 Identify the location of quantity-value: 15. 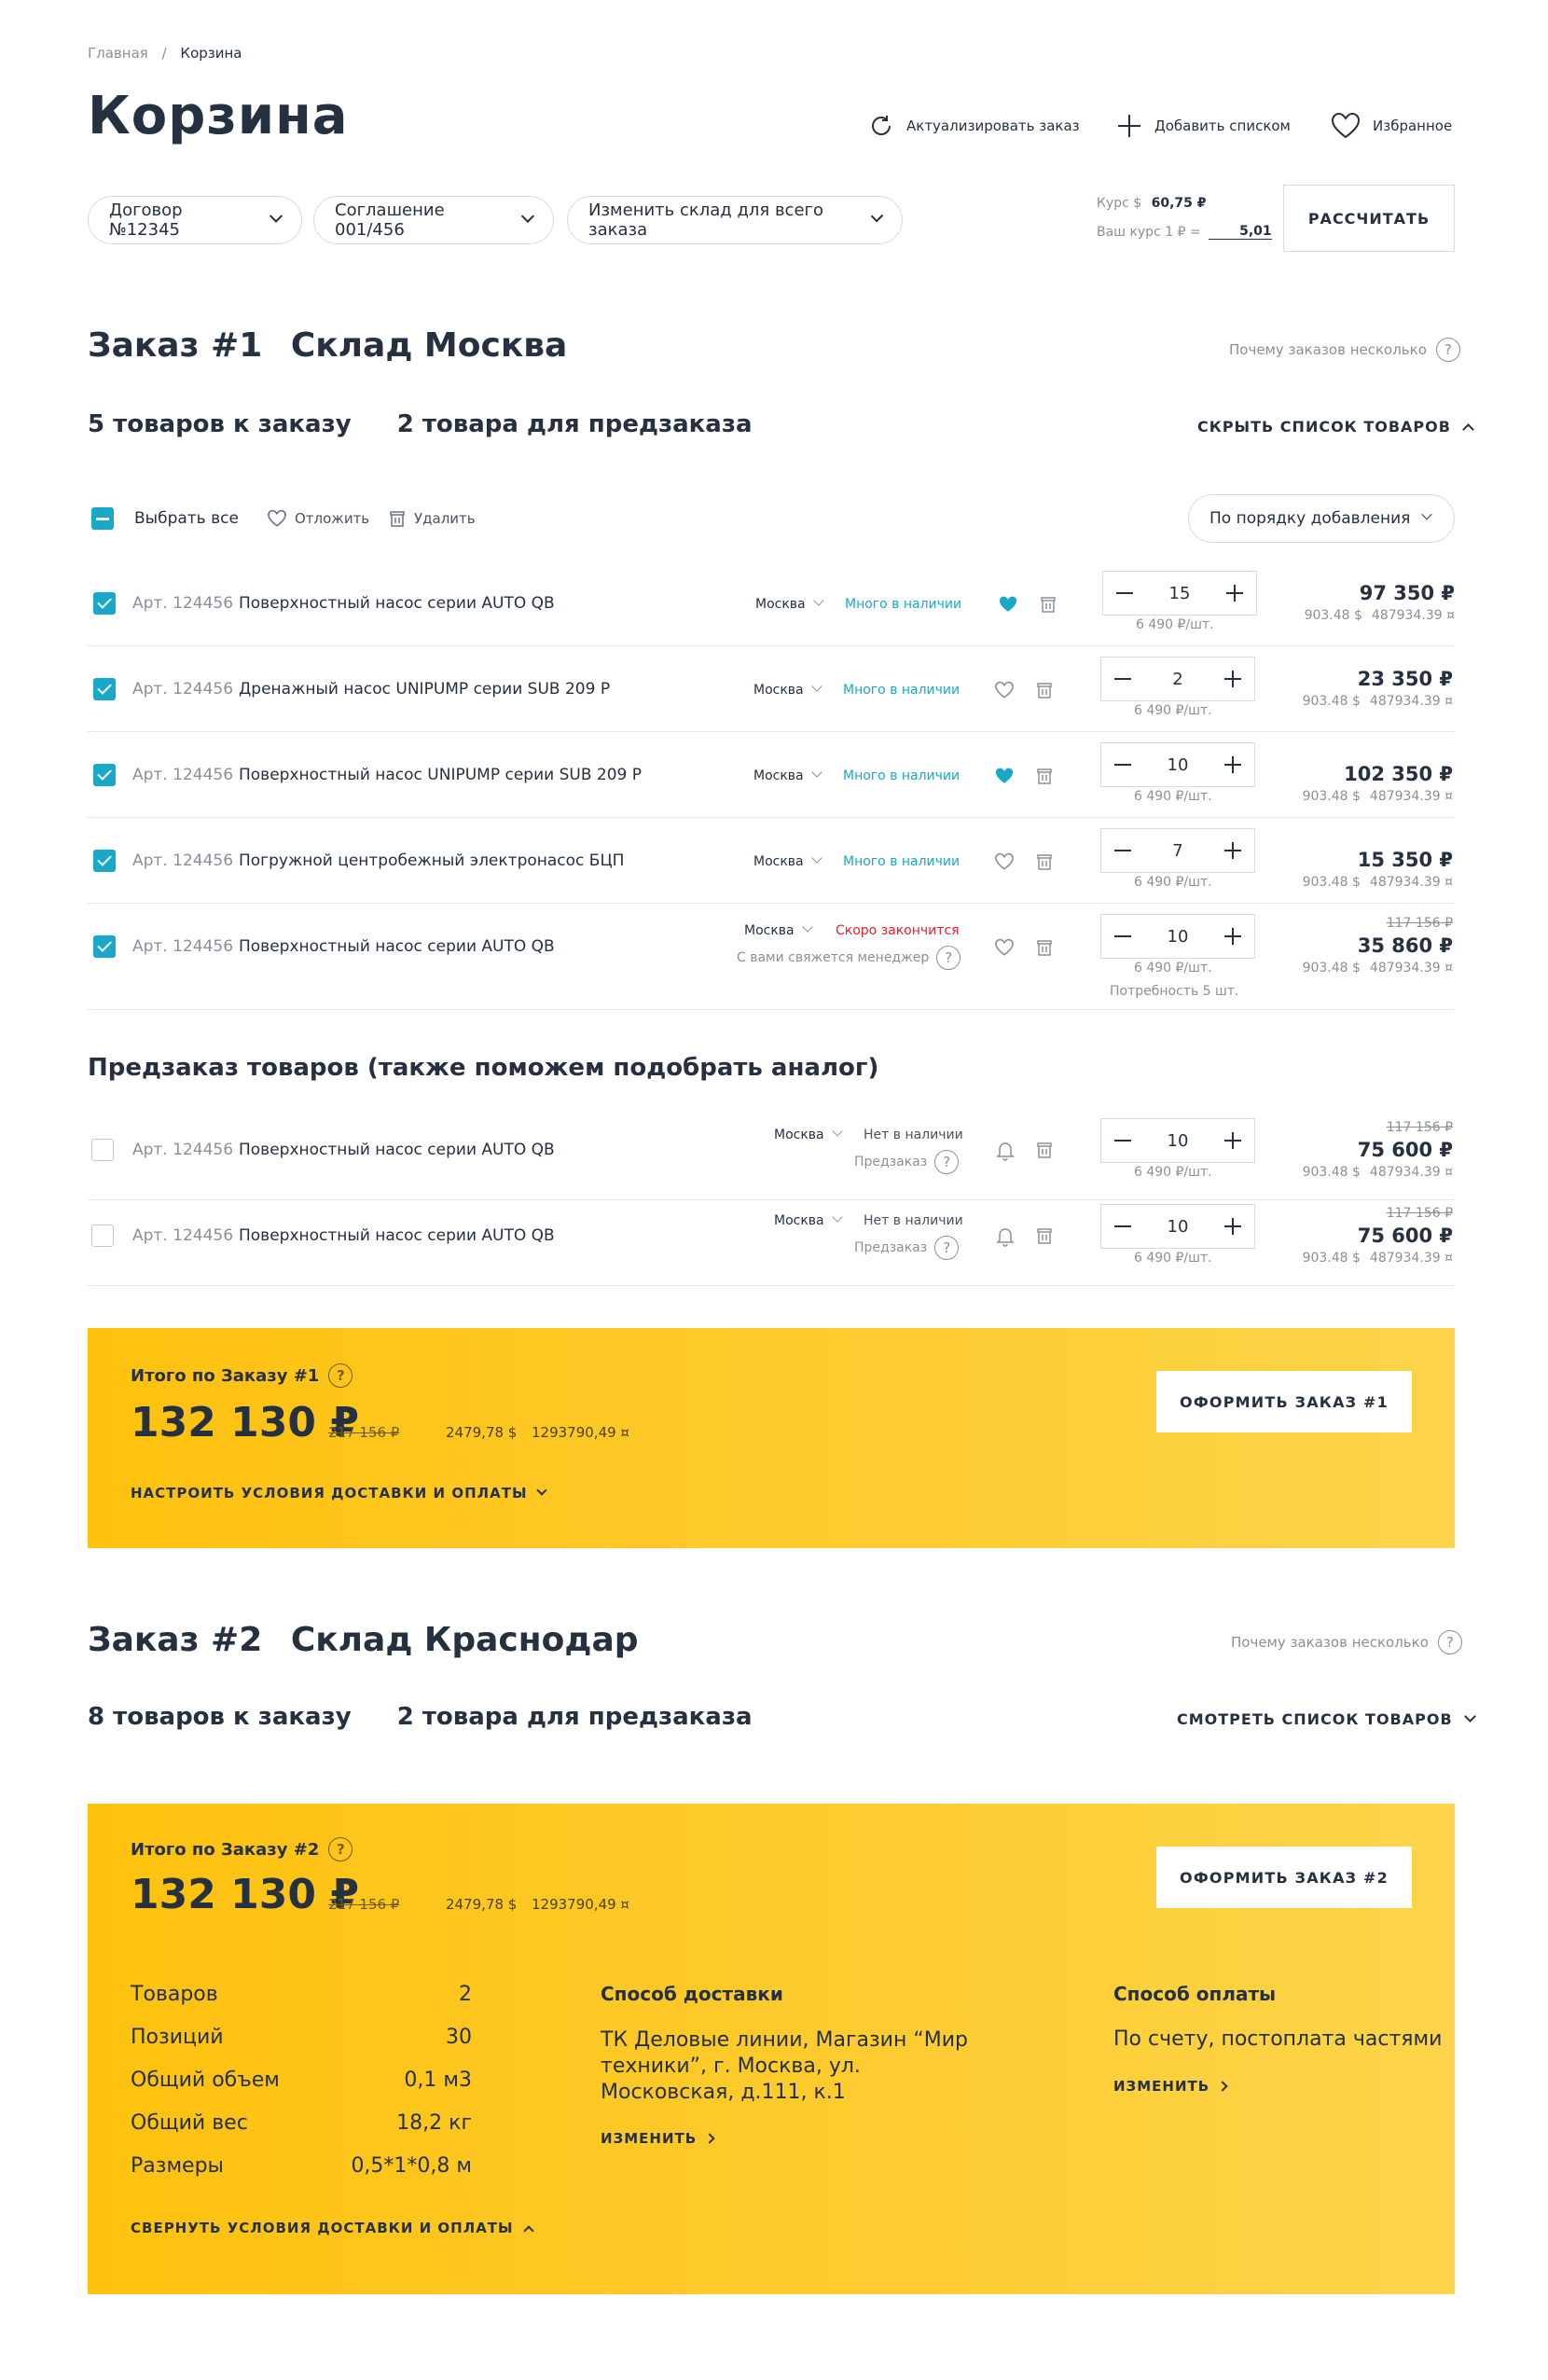
(1180, 593).